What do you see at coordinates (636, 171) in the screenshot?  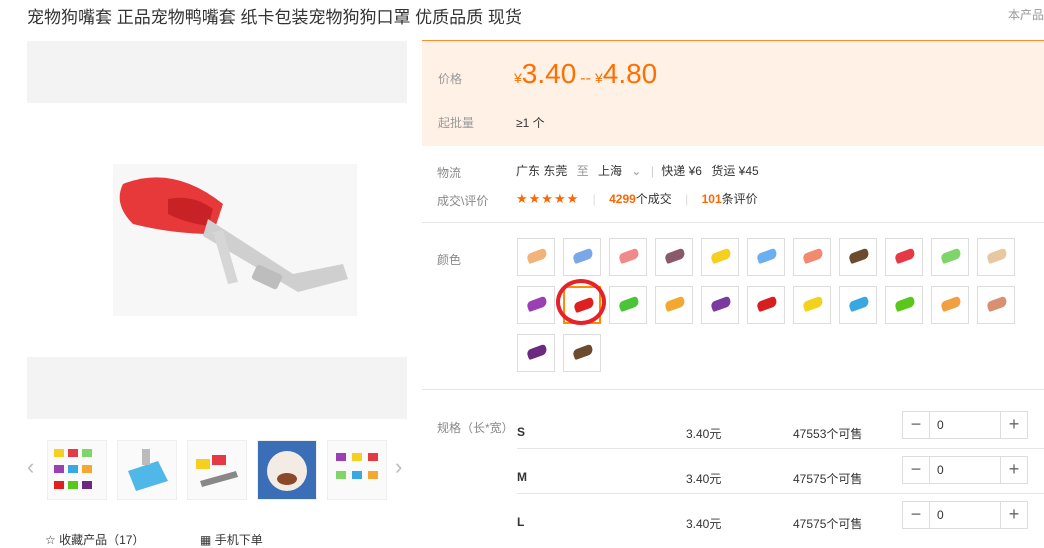 I see `chevron-down-icon: ⌄` at bounding box center [636, 171].